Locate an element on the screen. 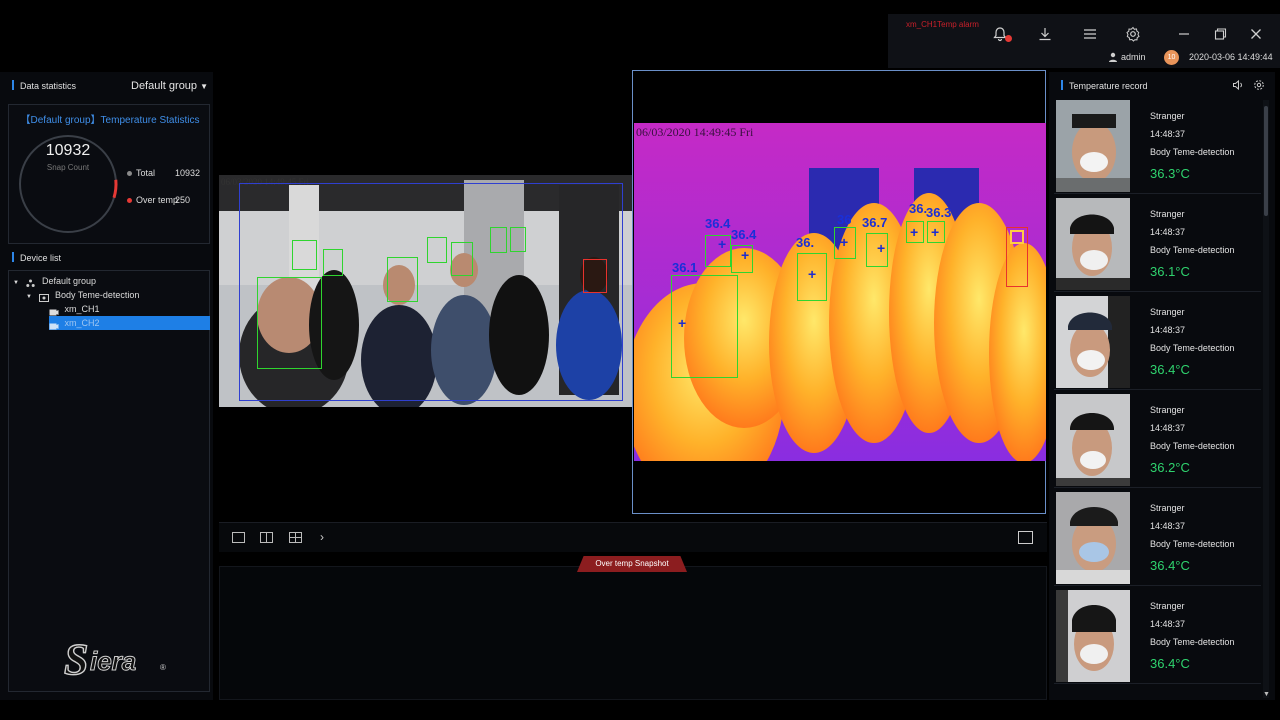 The image size is (1280, 720). group-icon is located at coordinates (31, 283).